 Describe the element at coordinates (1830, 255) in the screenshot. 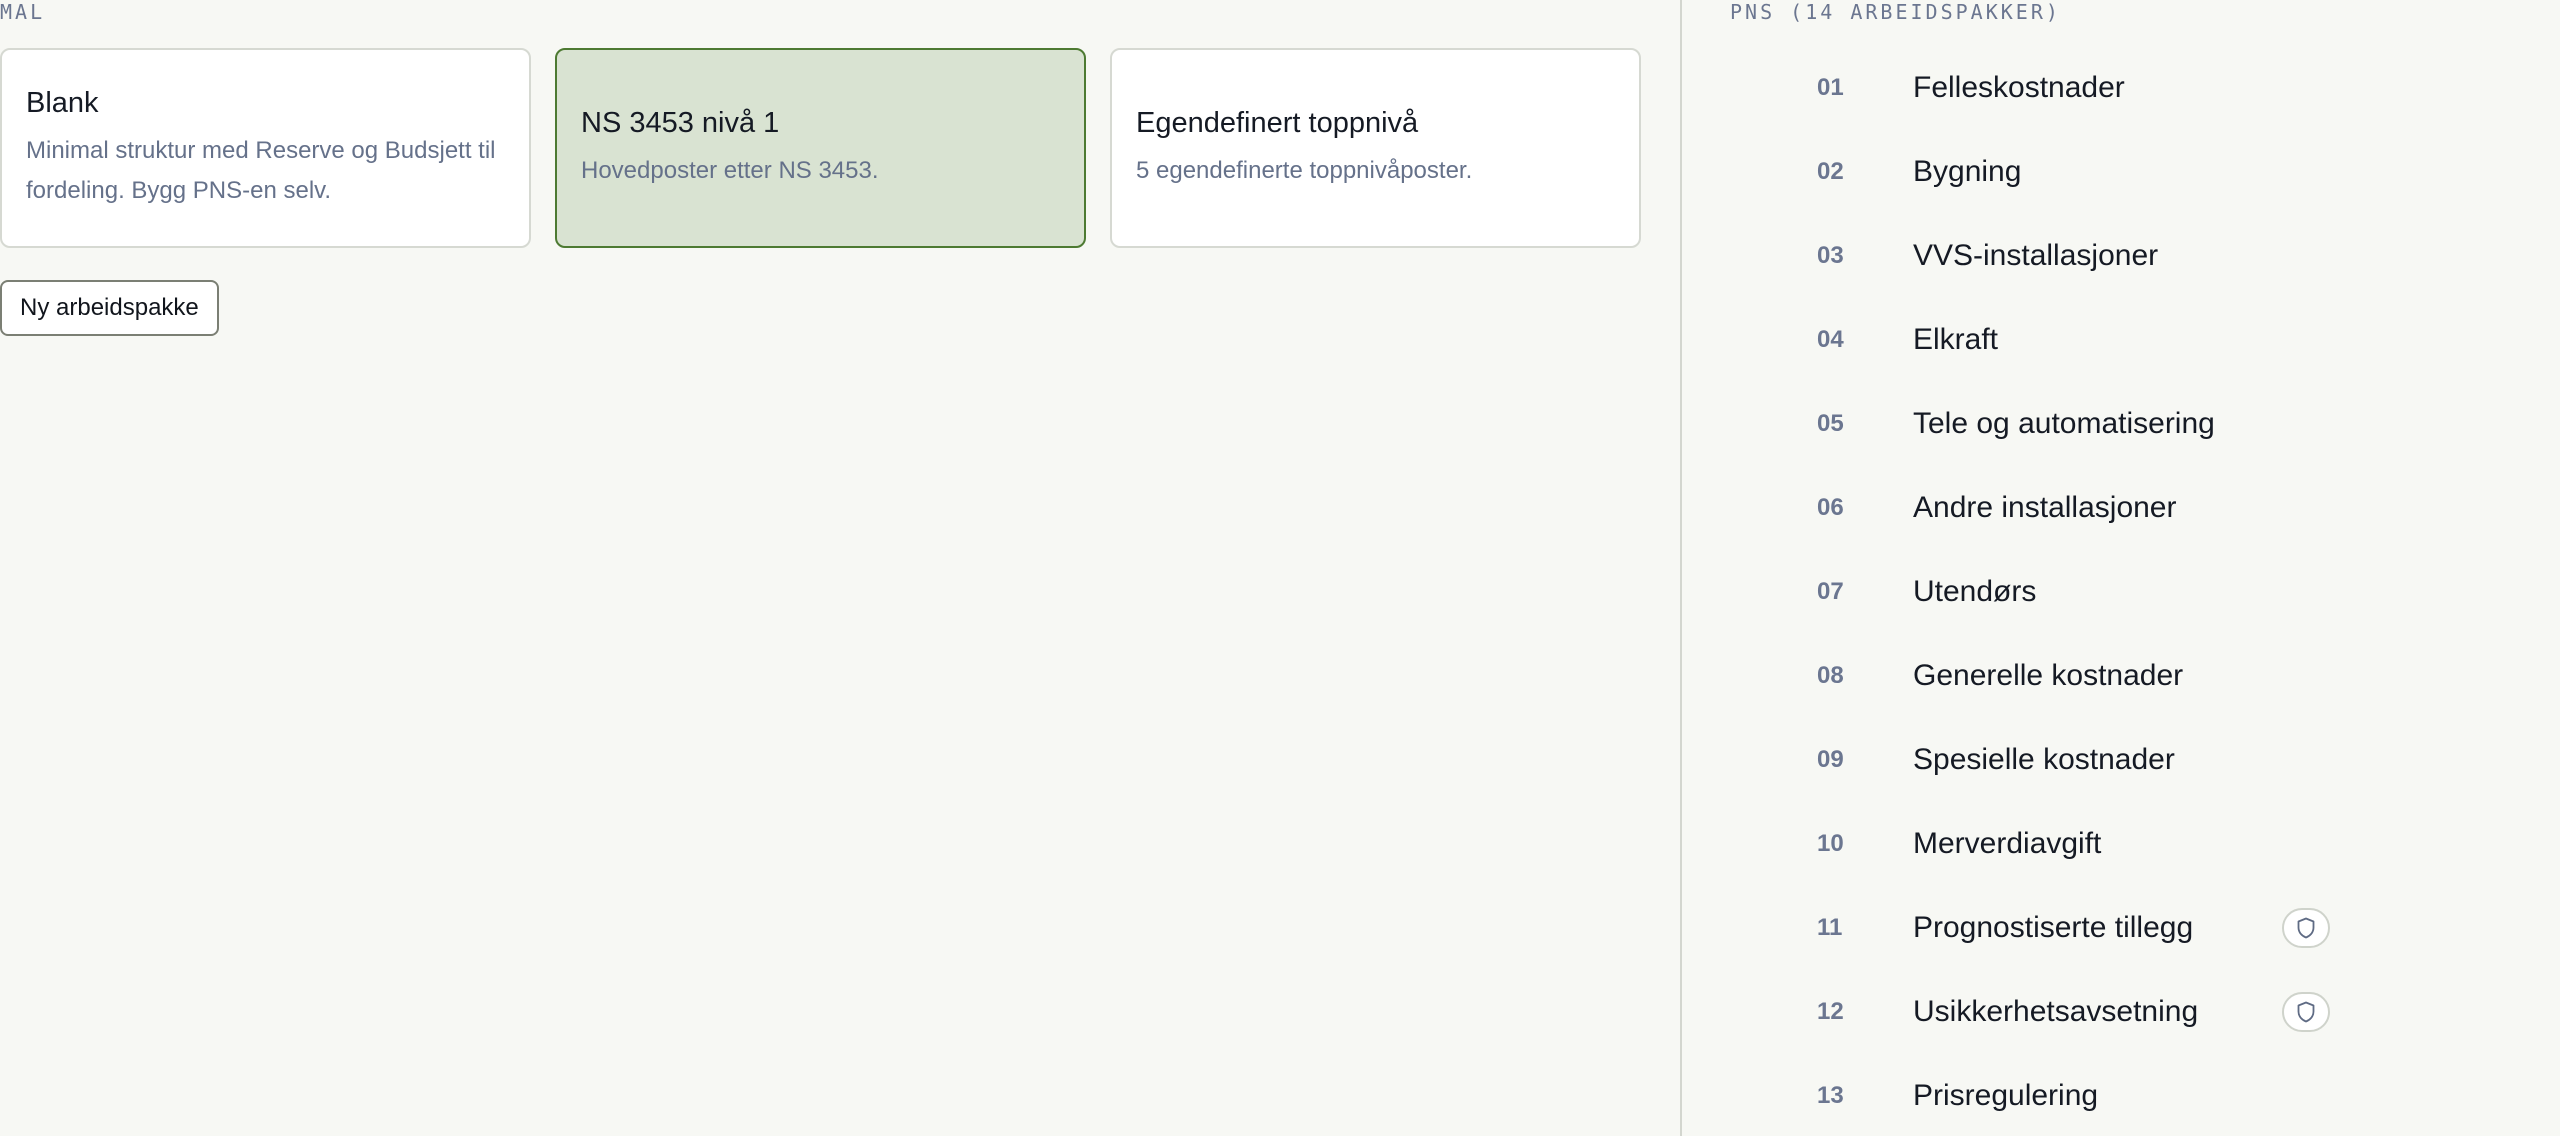

I see `pns-number: 03` at that location.